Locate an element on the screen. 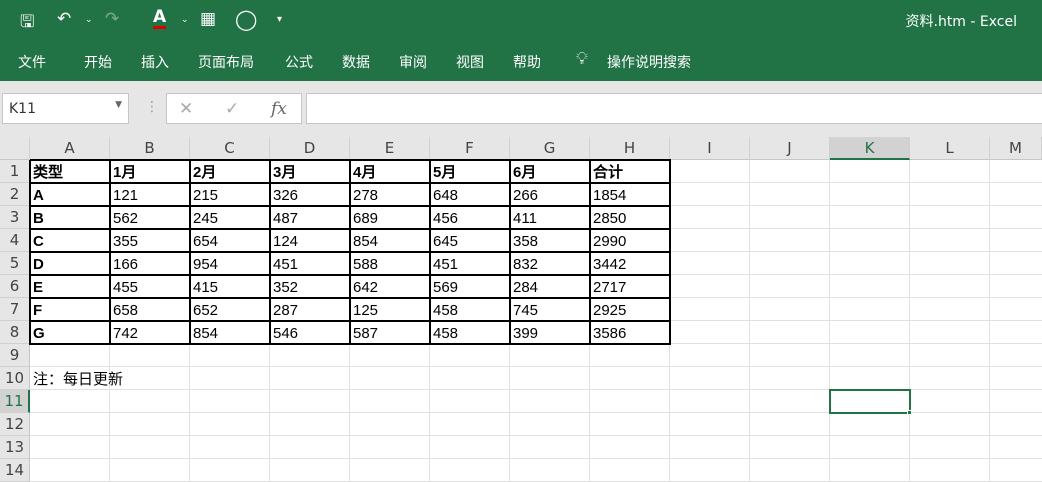 Image resolution: width=1042 pixels, height=482 pixels. table-cell: 689 is located at coordinates (390, 217).